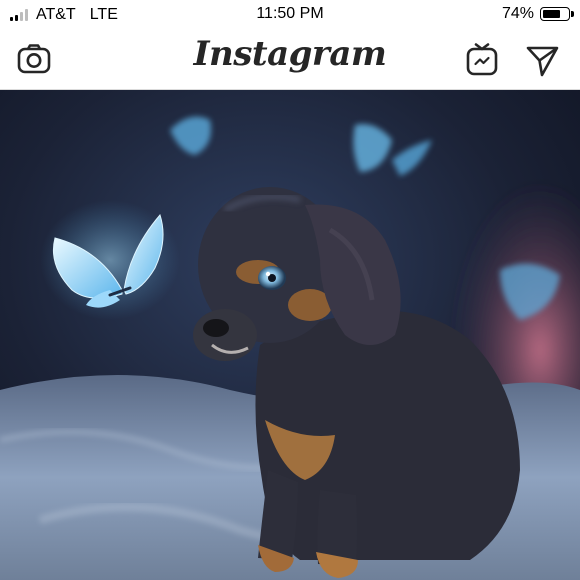  I want to click on status-bar: AT&T LTE 11:50 PM 74%, so click(290, 15).